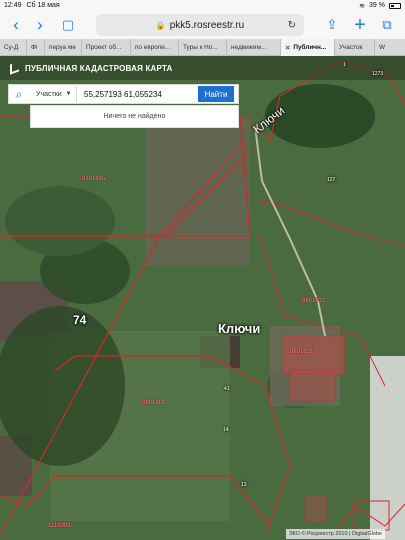 The image size is (405, 540). I want to click on safari-toolbar: ‹ › ▢ 🔒 pkk5.rosreestr.ru ↻ ⇪ + ⧉, so click(202, 25).